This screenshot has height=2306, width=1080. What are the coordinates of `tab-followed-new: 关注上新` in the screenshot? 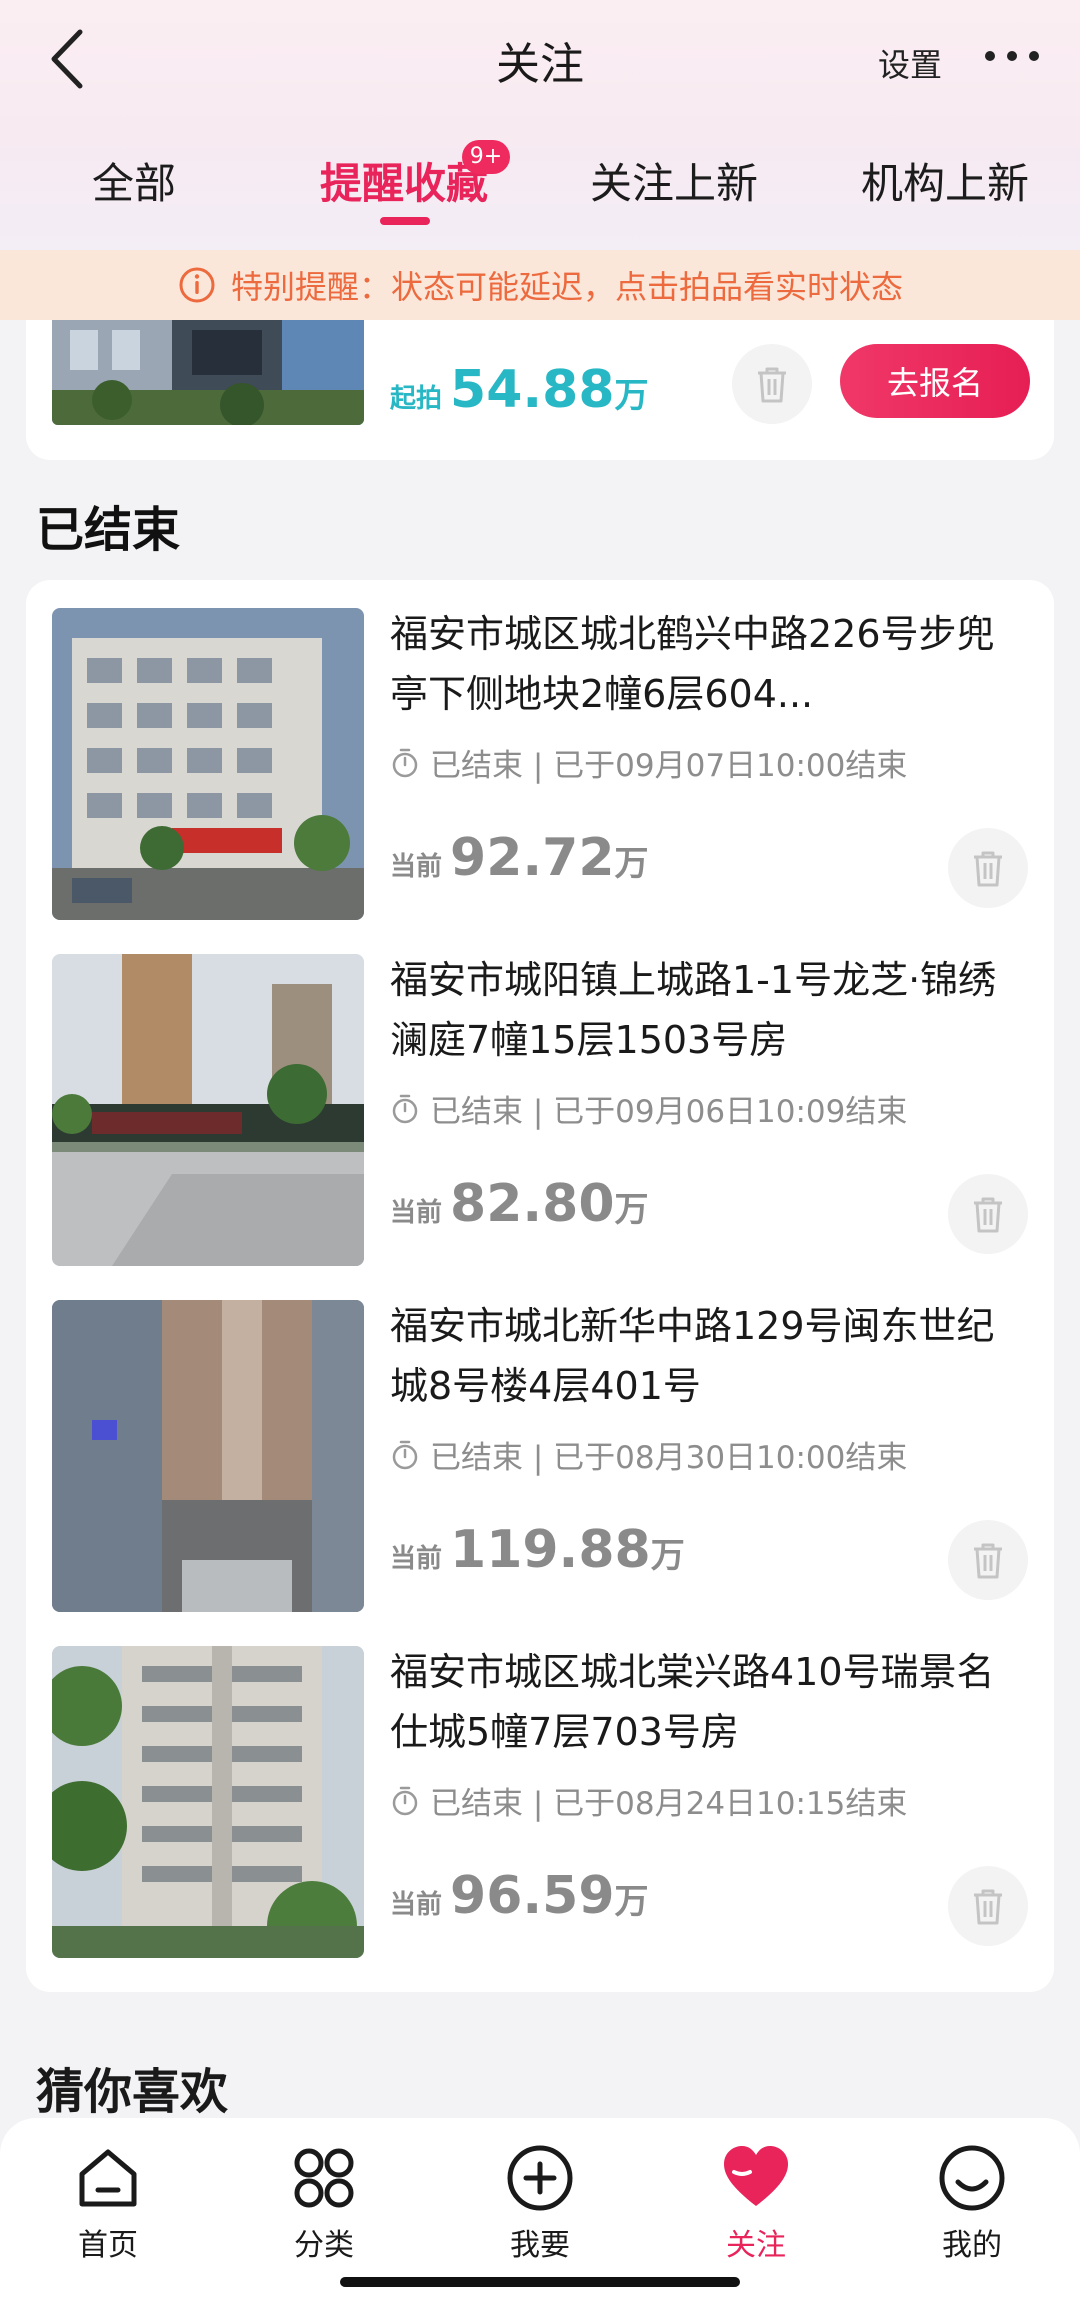 It's located at (674, 180).